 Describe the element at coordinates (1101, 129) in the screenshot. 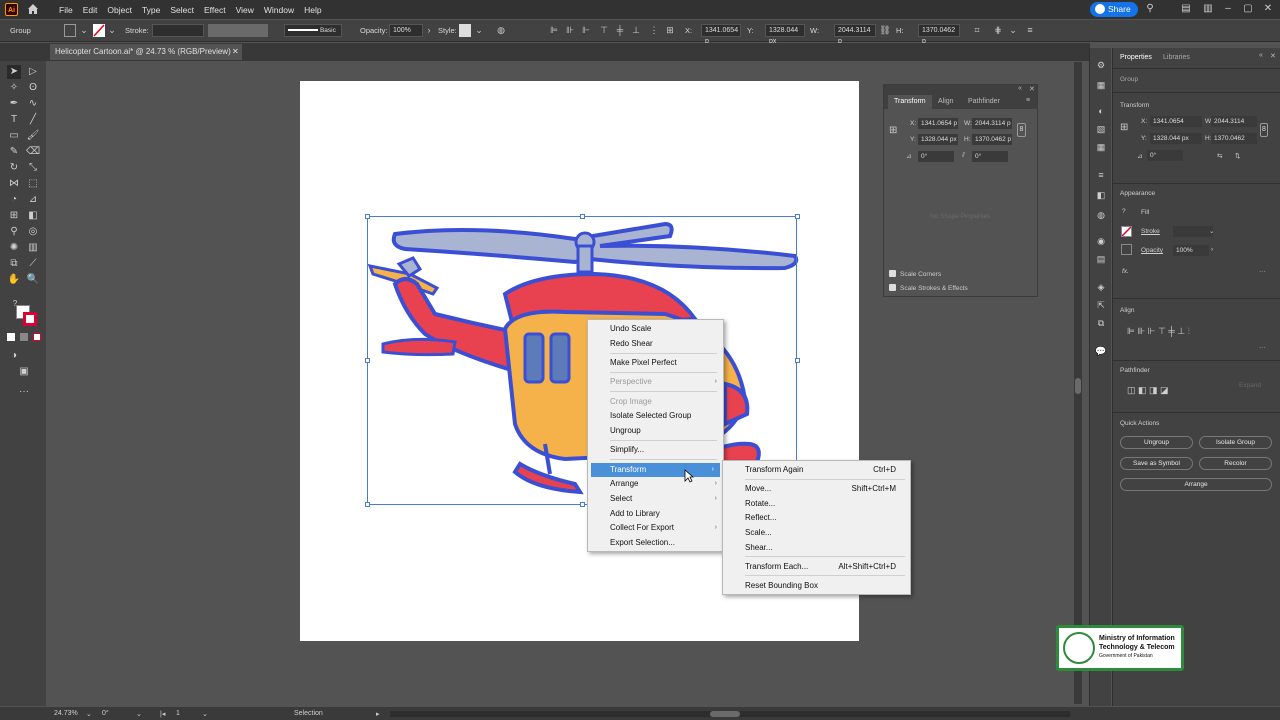

I see `color-guide-icon: ▧` at that location.